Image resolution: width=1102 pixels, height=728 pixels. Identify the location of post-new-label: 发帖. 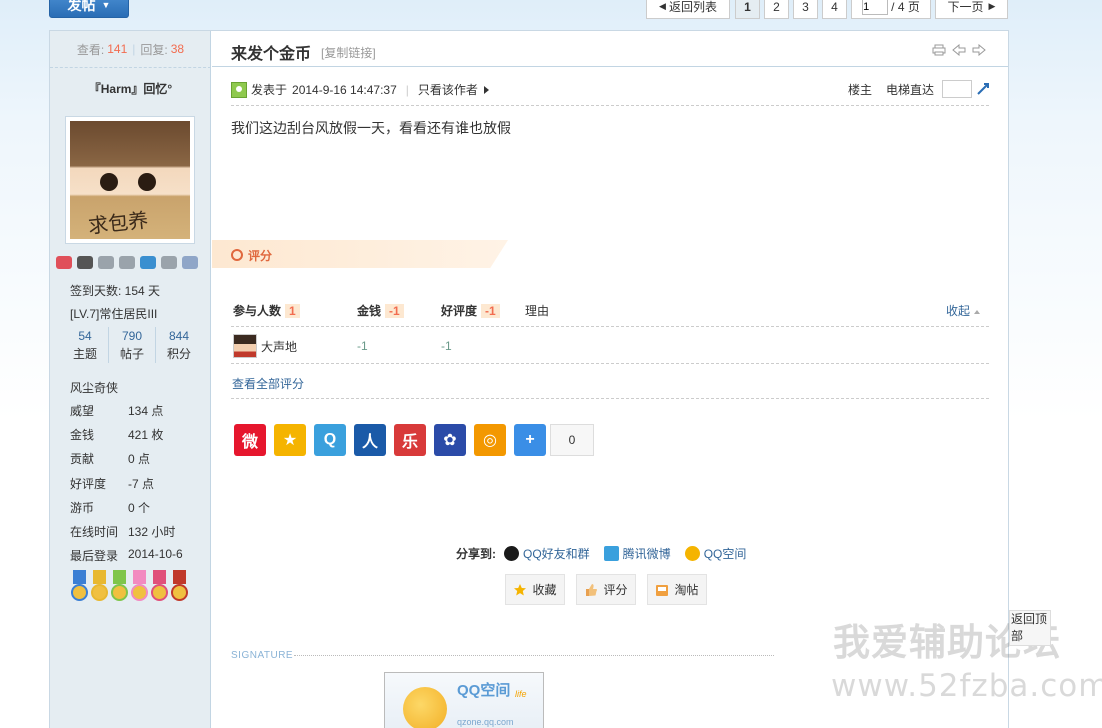
(81, 6).